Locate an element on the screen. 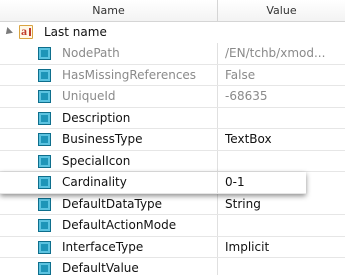 The height and width of the screenshot is (275, 345). property-name: Description is located at coordinates (96, 117).